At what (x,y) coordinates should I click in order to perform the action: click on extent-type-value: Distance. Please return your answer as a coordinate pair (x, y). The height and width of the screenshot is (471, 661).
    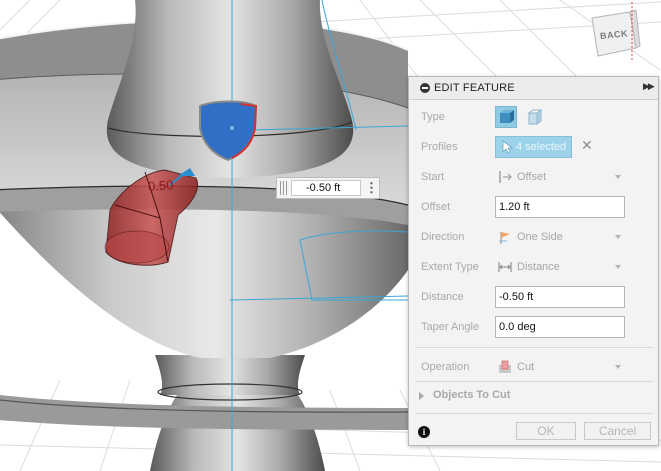
    Looking at the image, I should click on (538, 267).